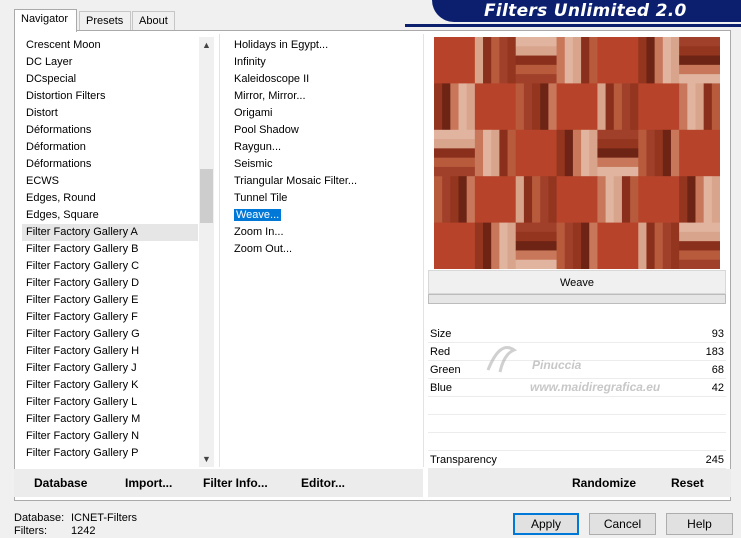 The height and width of the screenshot is (538, 741). What do you see at coordinates (717, 388) in the screenshot?
I see `param-value: 42` at bounding box center [717, 388].